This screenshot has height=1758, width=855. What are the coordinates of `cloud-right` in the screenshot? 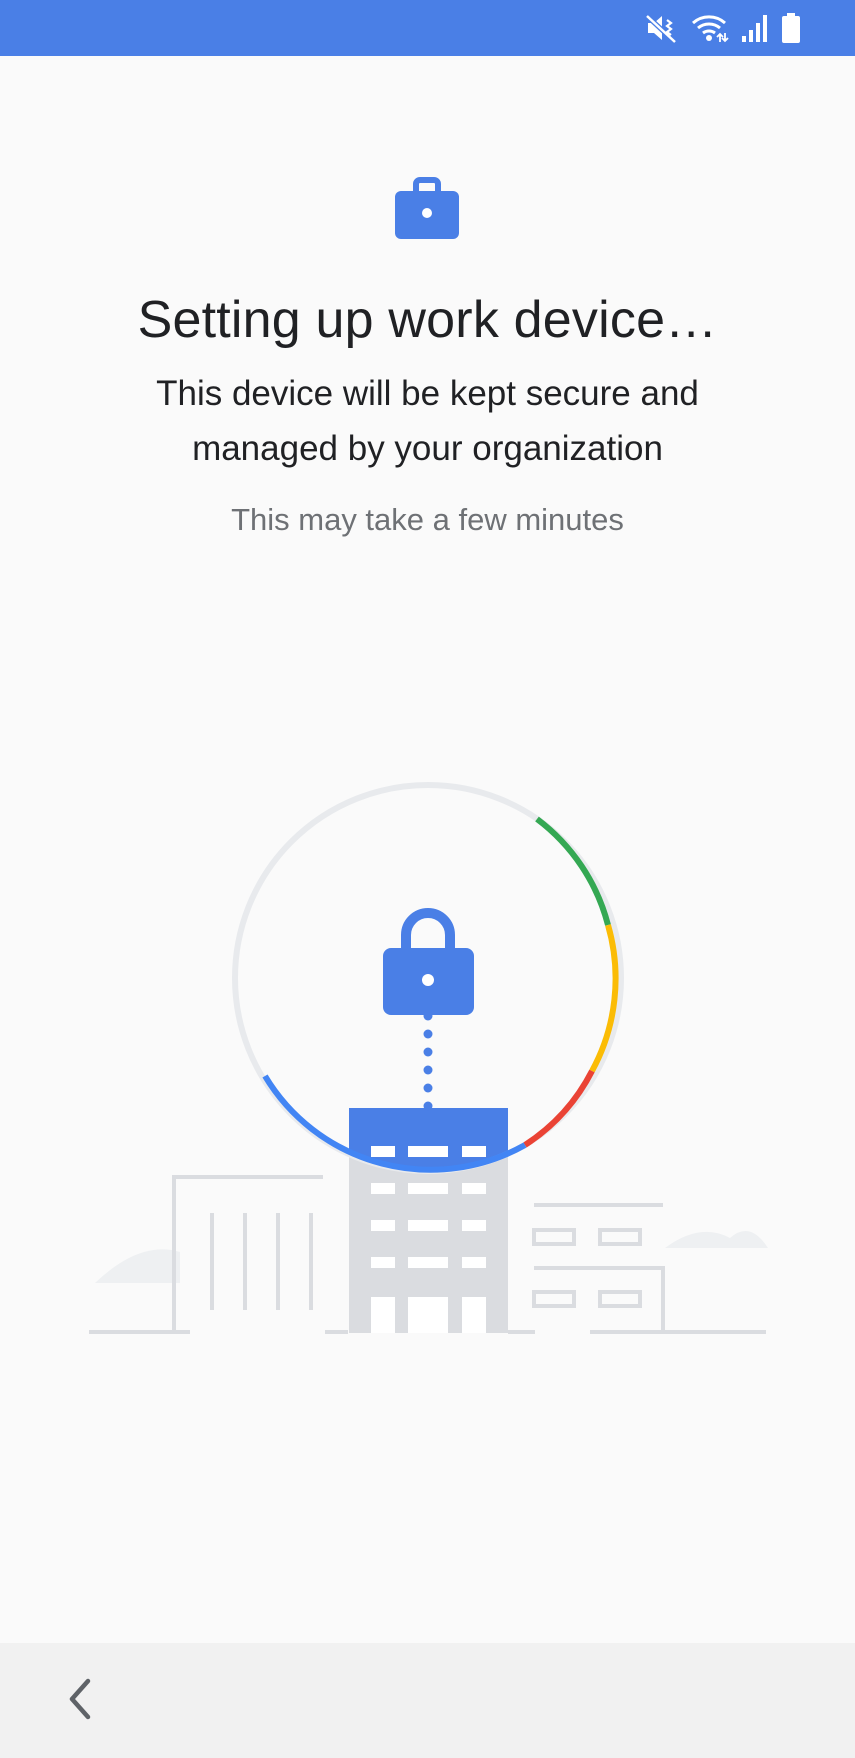 It's located at (716, 1239).